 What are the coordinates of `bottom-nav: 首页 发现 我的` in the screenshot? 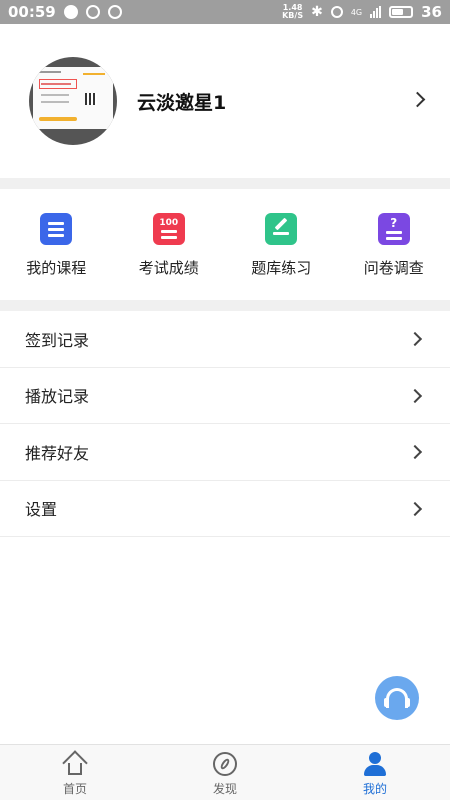 It's located at (225, 772).